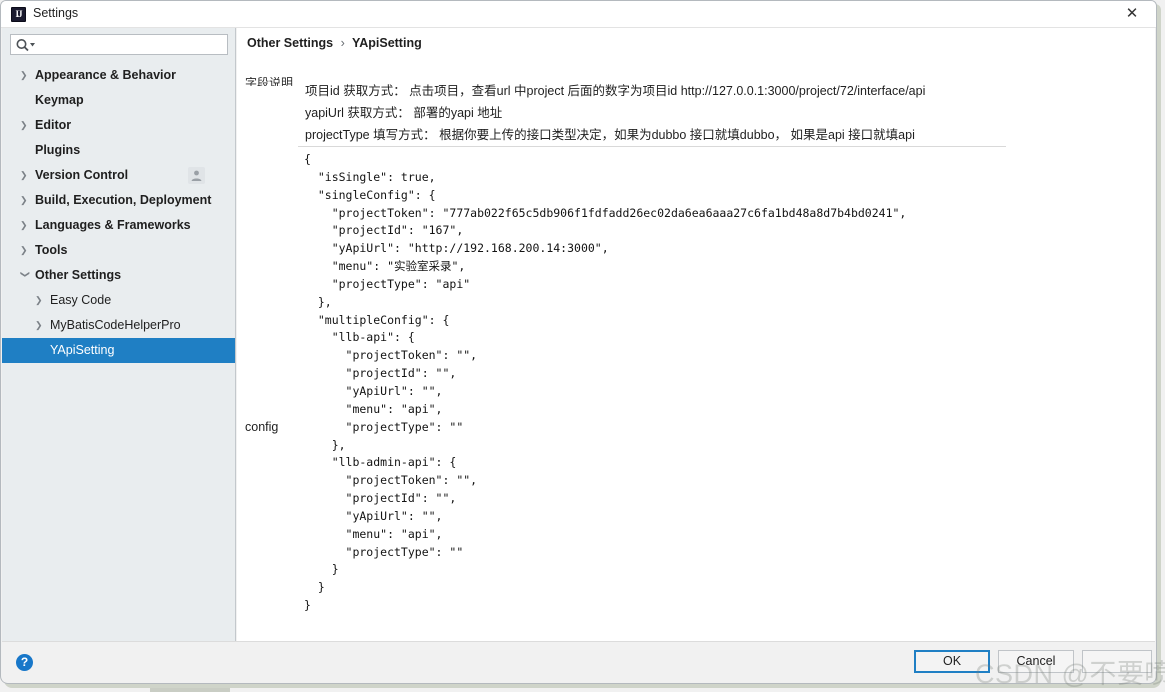 This screenshot has width=1165, height=692. I want to click on sidebar-item-label: Version Control, so click(82, 175).